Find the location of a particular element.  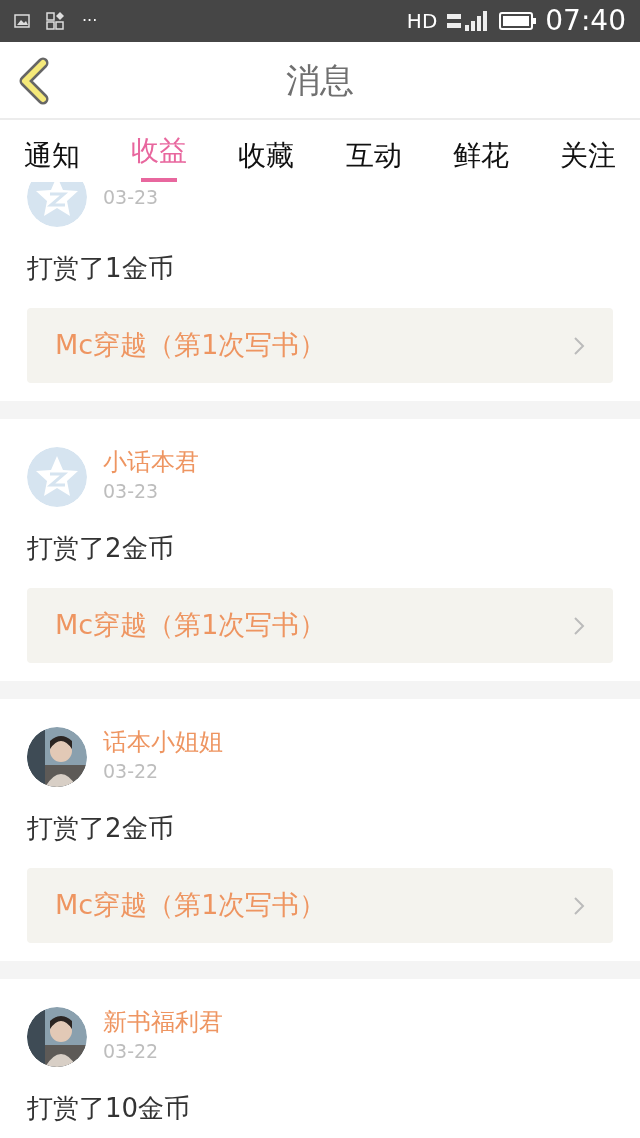

tab: 鲜花 is located at coordinates (480, 151).